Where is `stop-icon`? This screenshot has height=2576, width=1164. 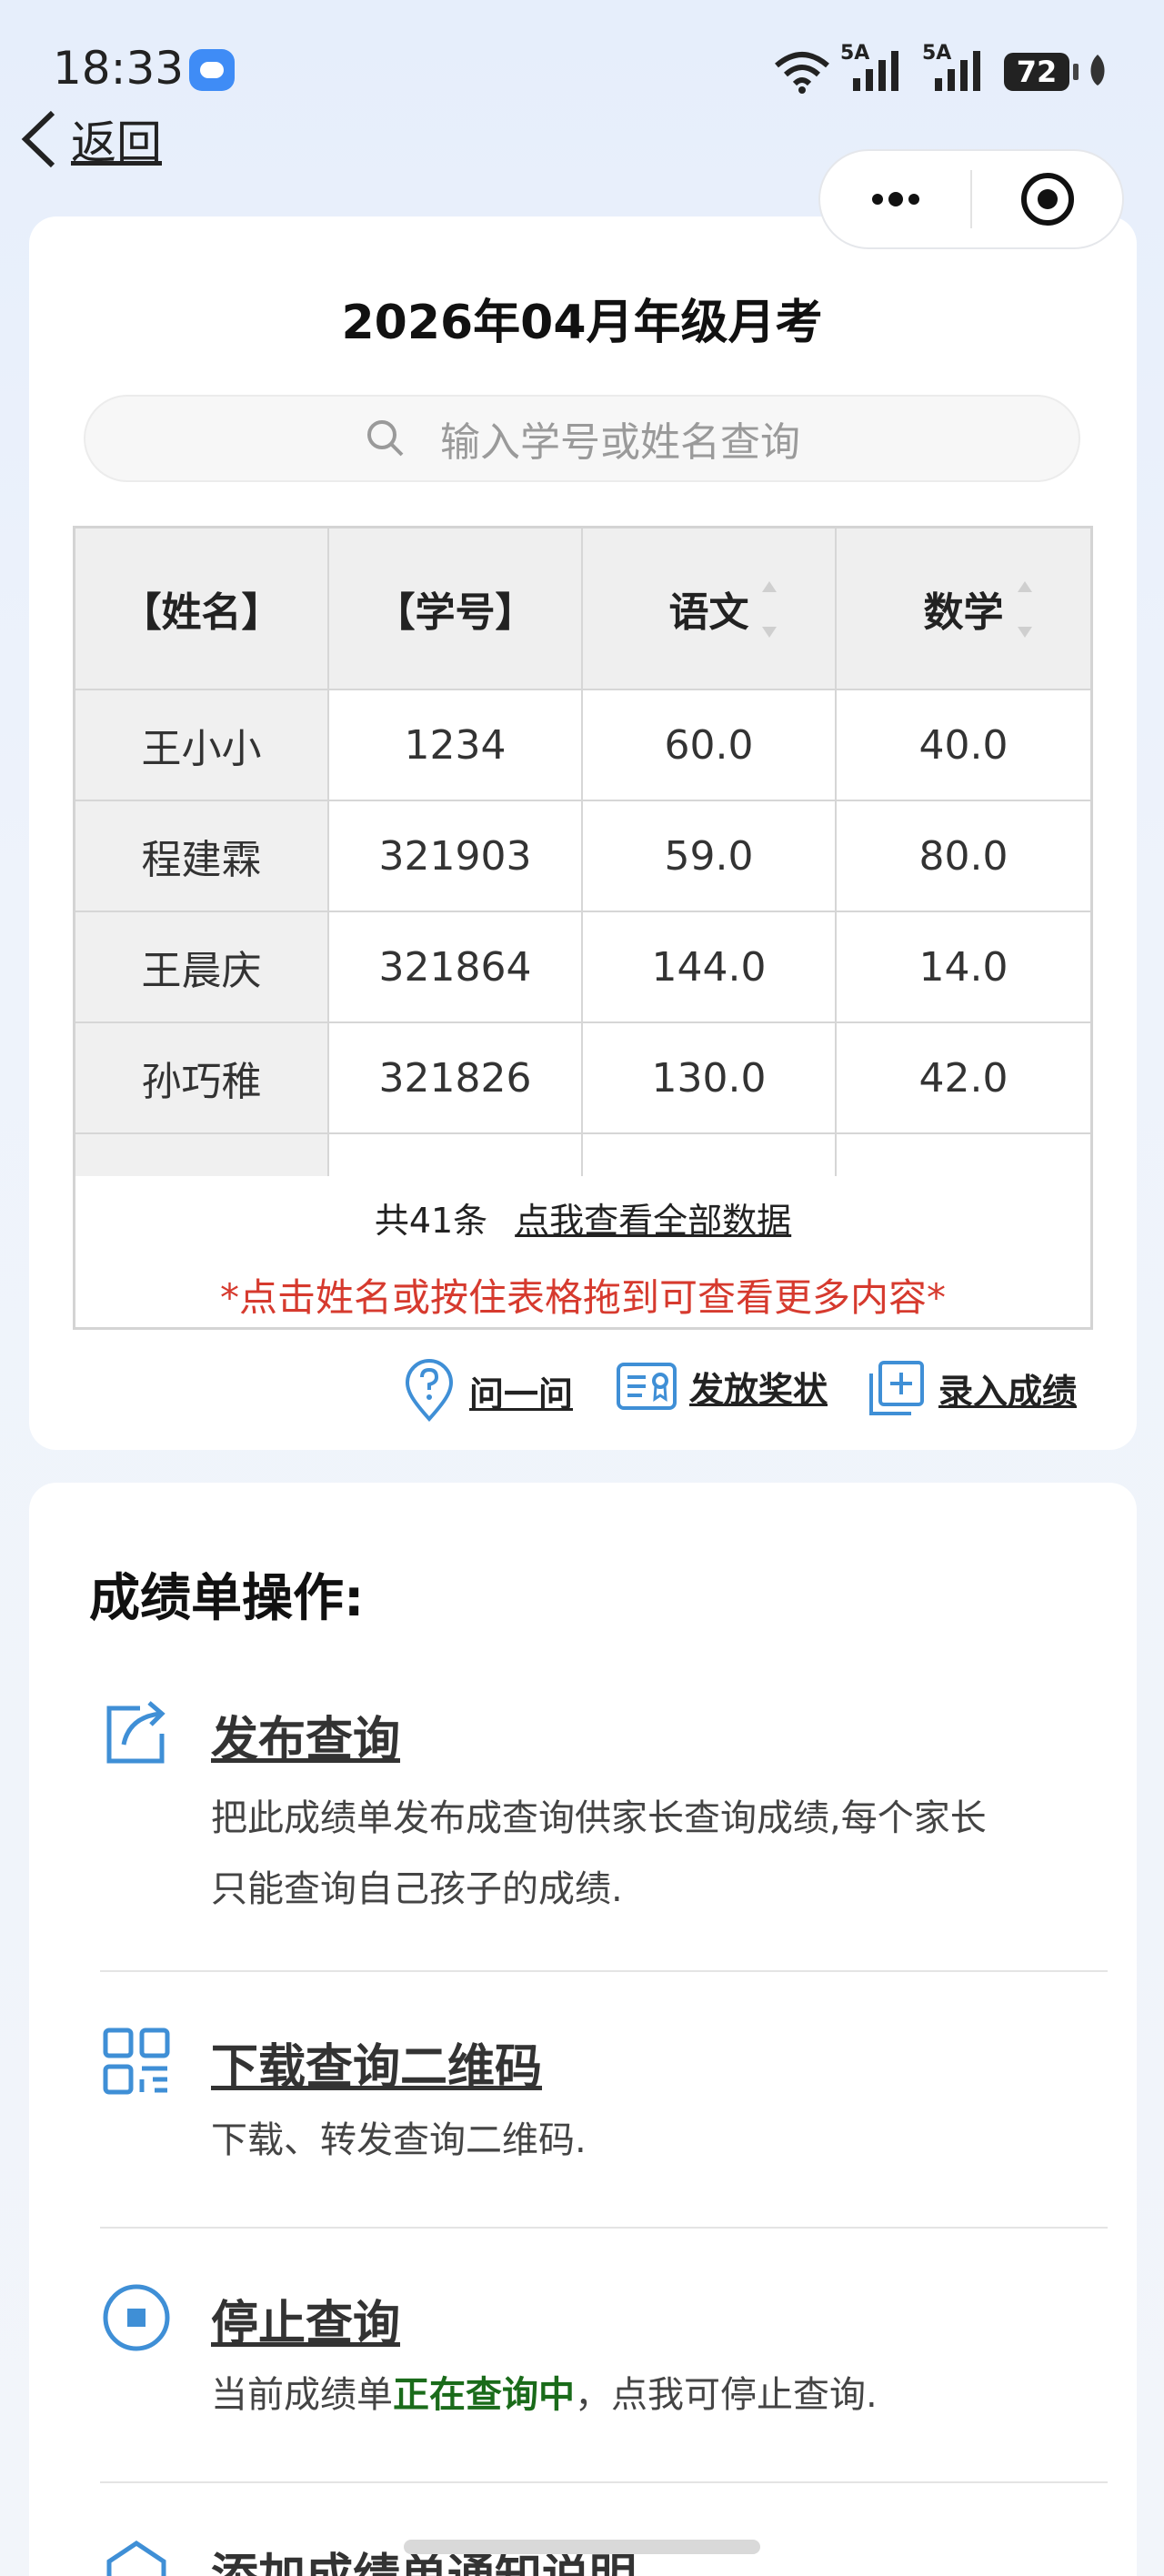 stop-icon is located at coordinates (136, 2317).